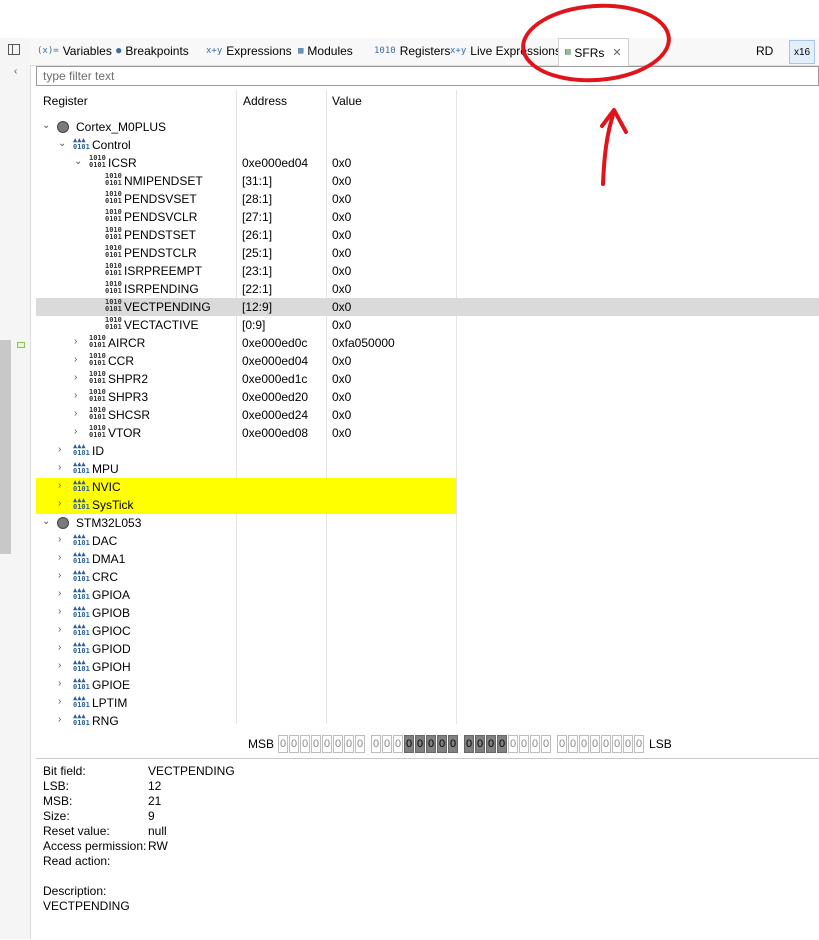 The width and height of the screenshot is (819, 940). What do you see at coordinates (347, 101) in the screenshot?
I see `column-header-value: Value` at bounding box center [347, 101].